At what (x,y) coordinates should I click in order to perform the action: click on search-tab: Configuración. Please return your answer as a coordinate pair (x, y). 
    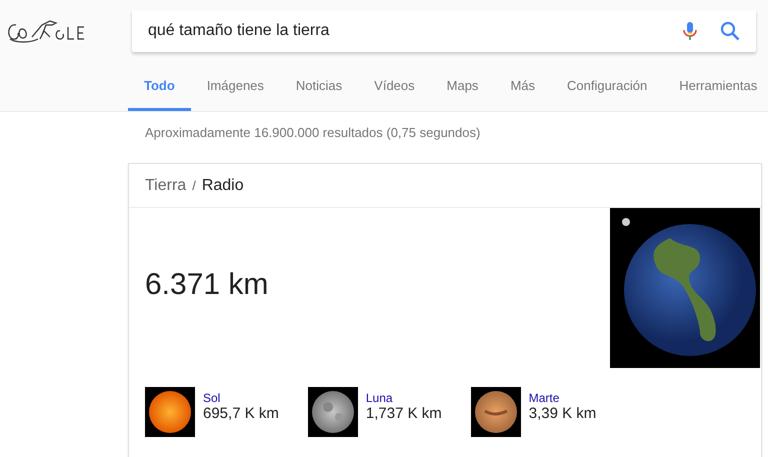
    Looking at the image, I should click on (607, 86).